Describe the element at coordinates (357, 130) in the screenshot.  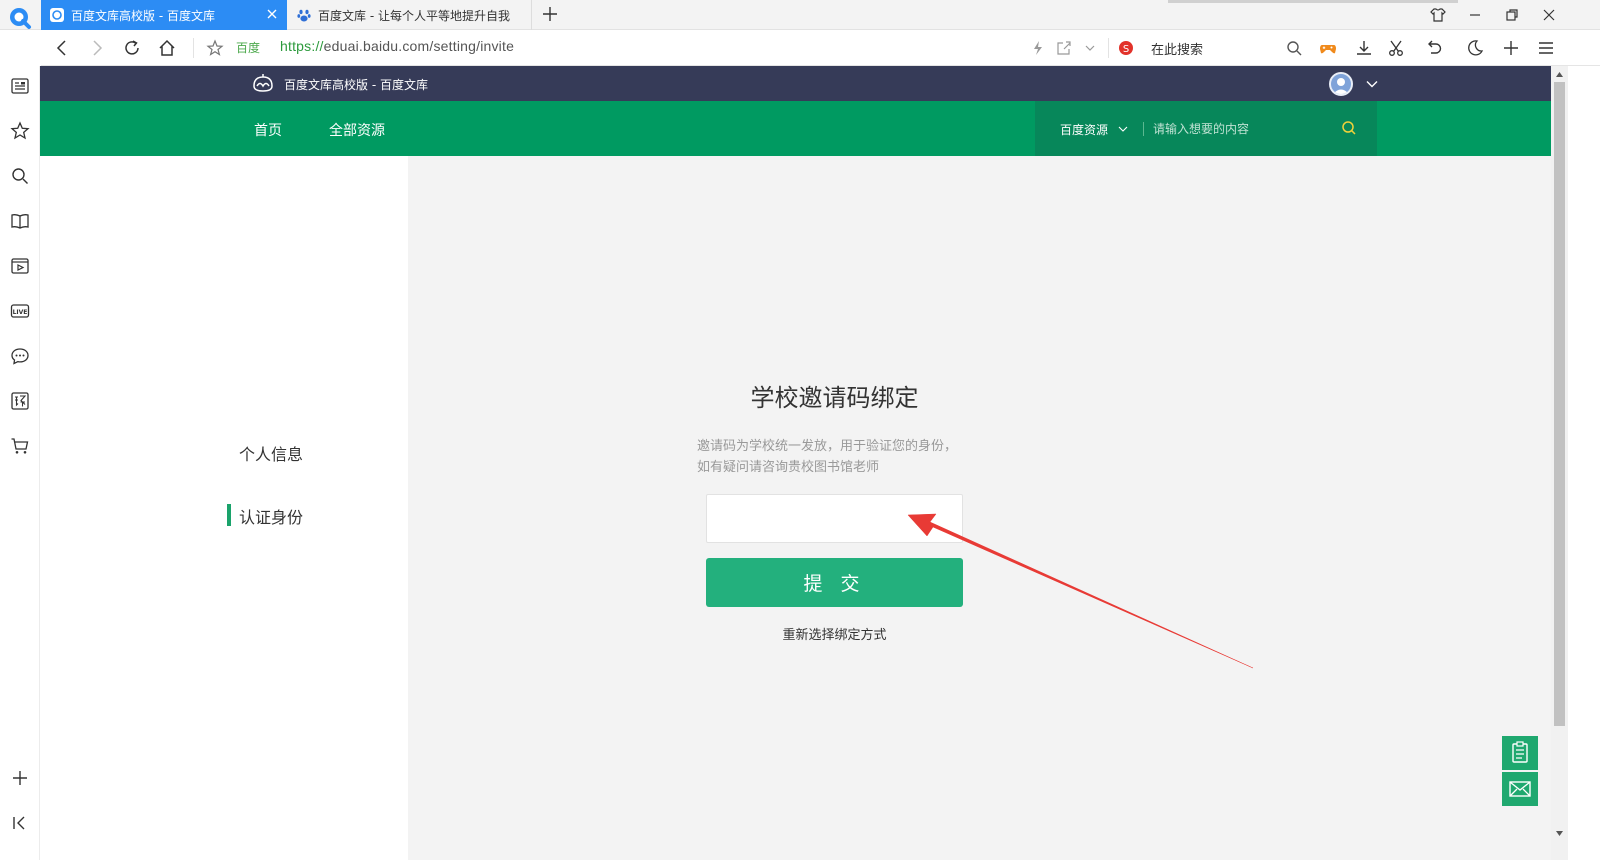
I see `nav-all-resources: 全部资源` at that location.